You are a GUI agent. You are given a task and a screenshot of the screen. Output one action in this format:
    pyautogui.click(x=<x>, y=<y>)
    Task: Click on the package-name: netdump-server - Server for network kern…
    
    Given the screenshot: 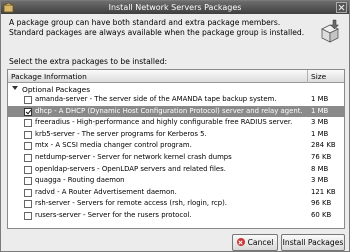 What is the action you would take?
    pyautogui.click(x=133, y=156)
    